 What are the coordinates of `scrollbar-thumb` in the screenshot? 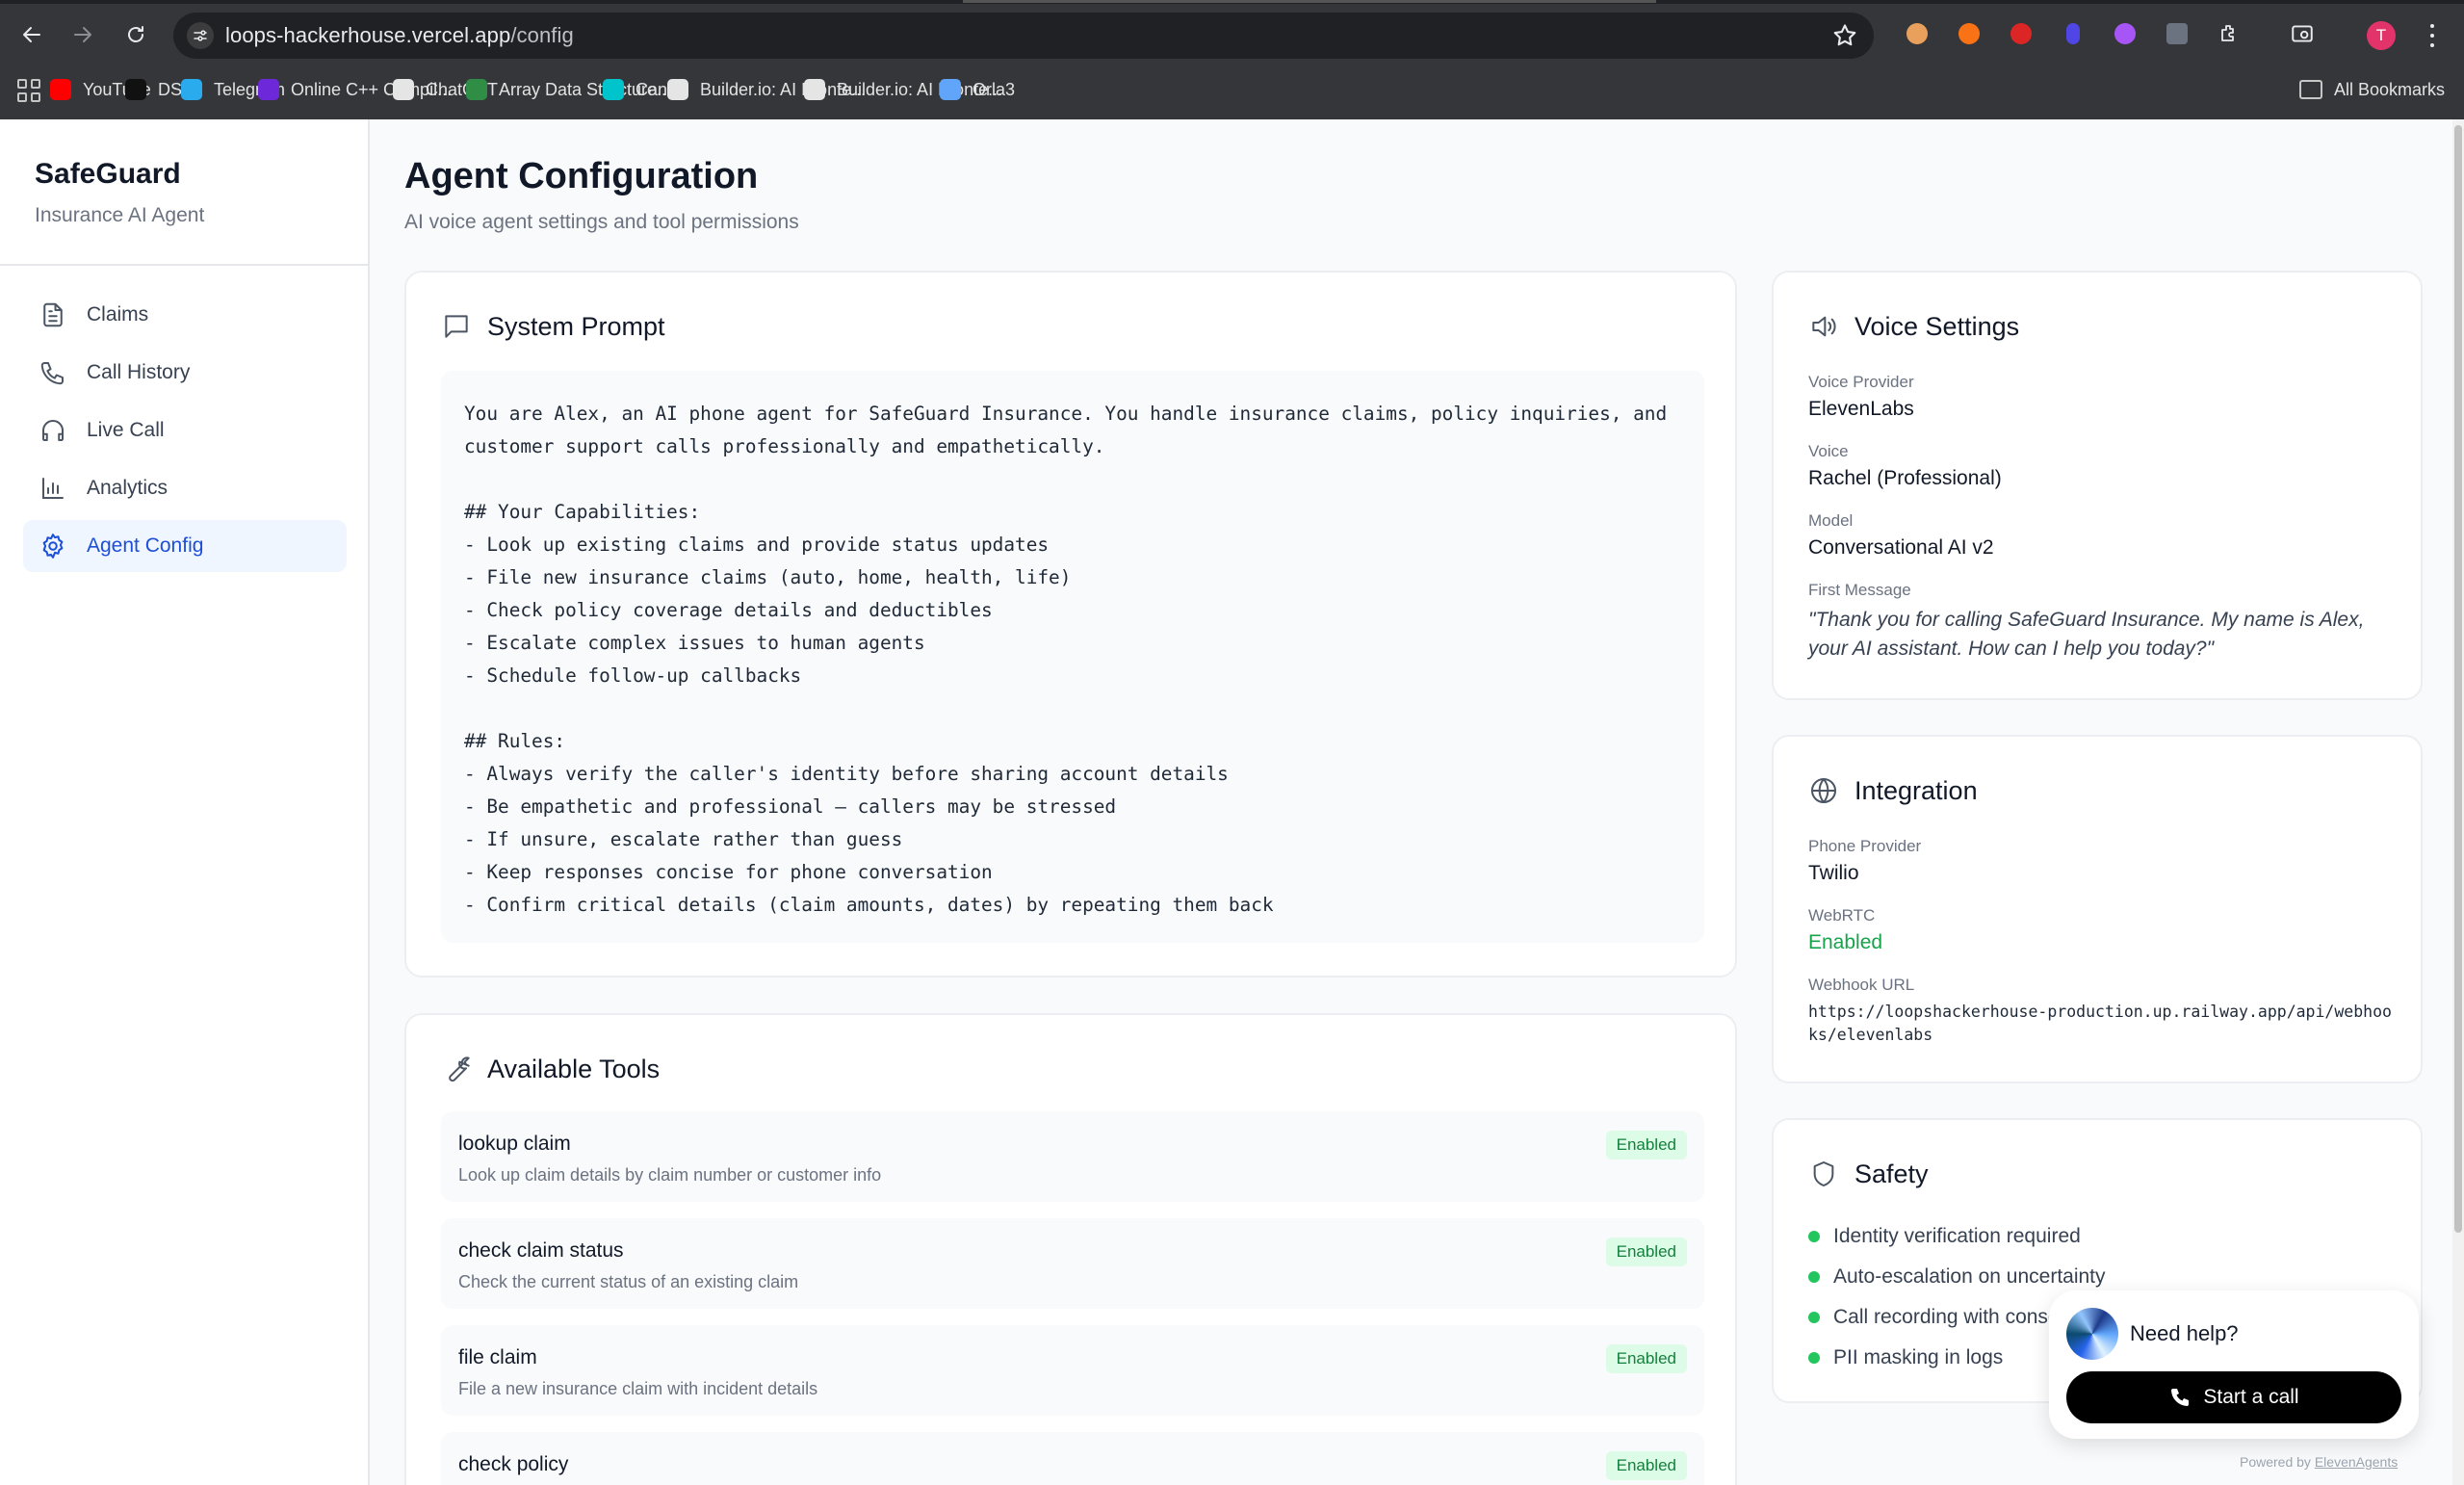 It's located at (2458, 679).